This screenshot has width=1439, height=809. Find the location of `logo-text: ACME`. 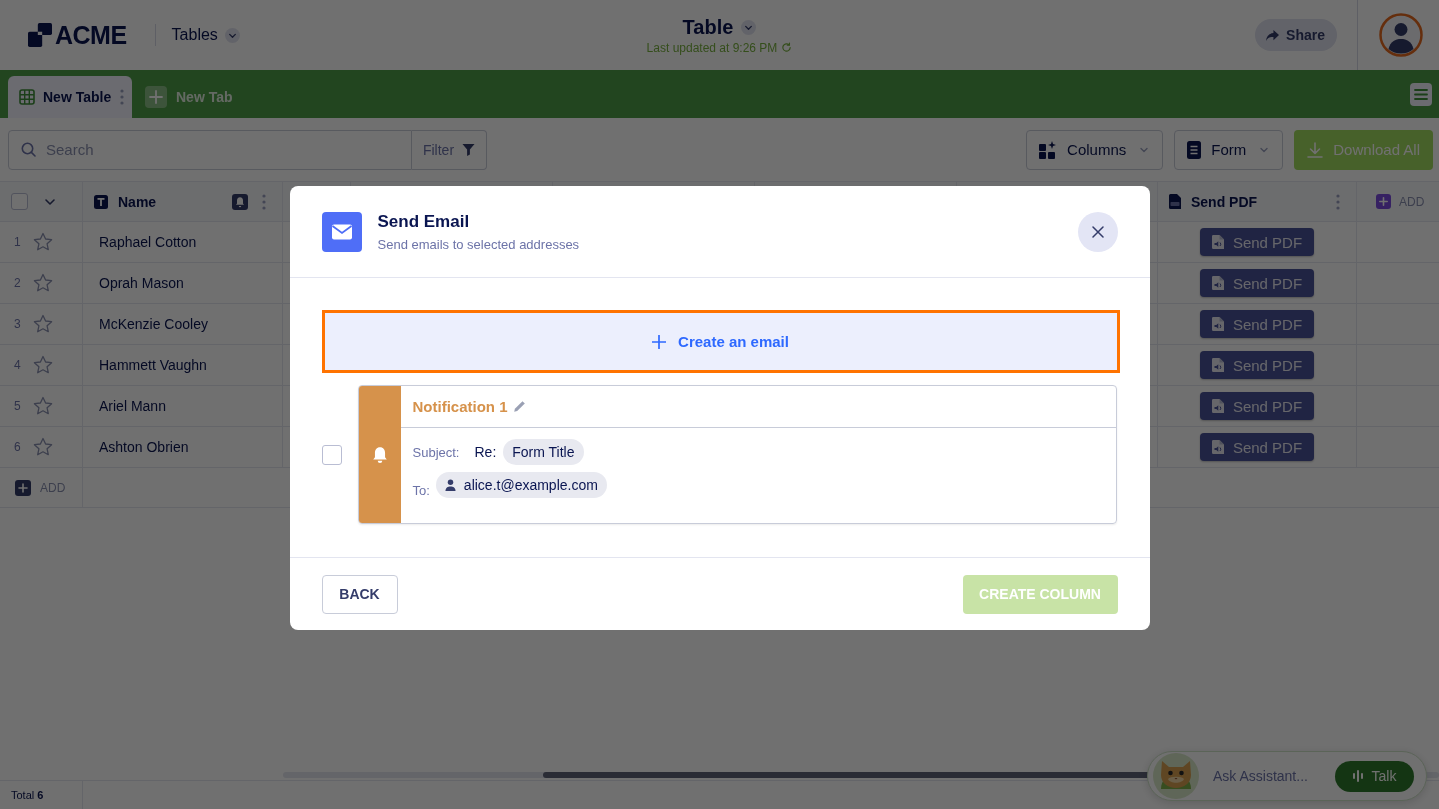

logo-text: ACME is located at coordinates (91, 35).